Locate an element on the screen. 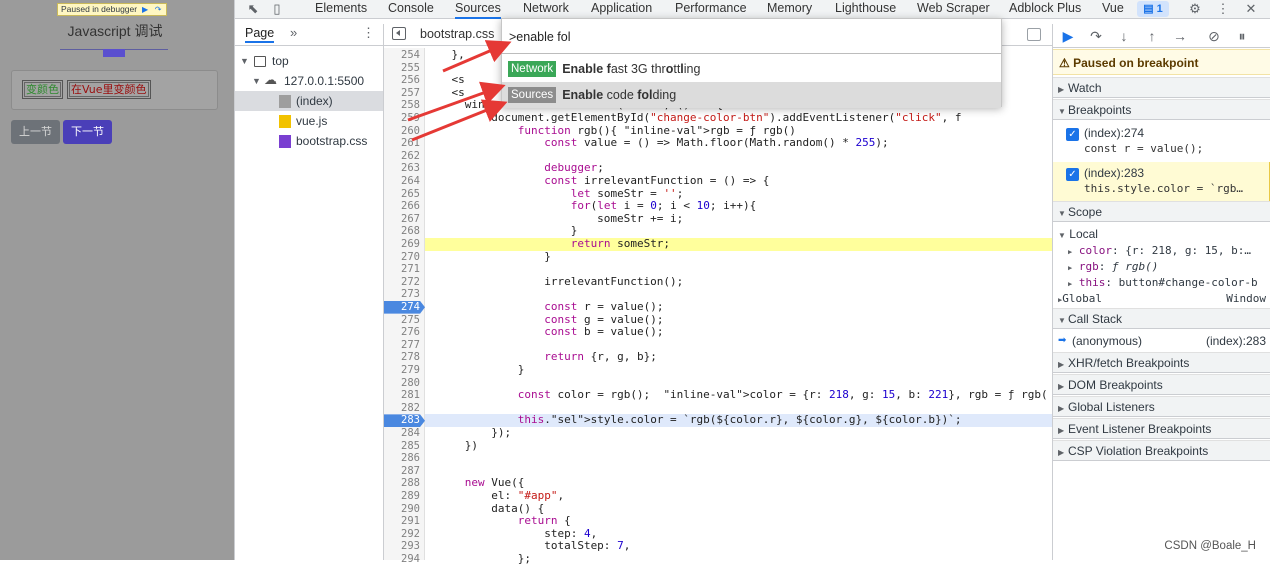  tree-item-origin: ▼ ☁ 127.0.0.1:5500 is located at coordinates (309, 81).